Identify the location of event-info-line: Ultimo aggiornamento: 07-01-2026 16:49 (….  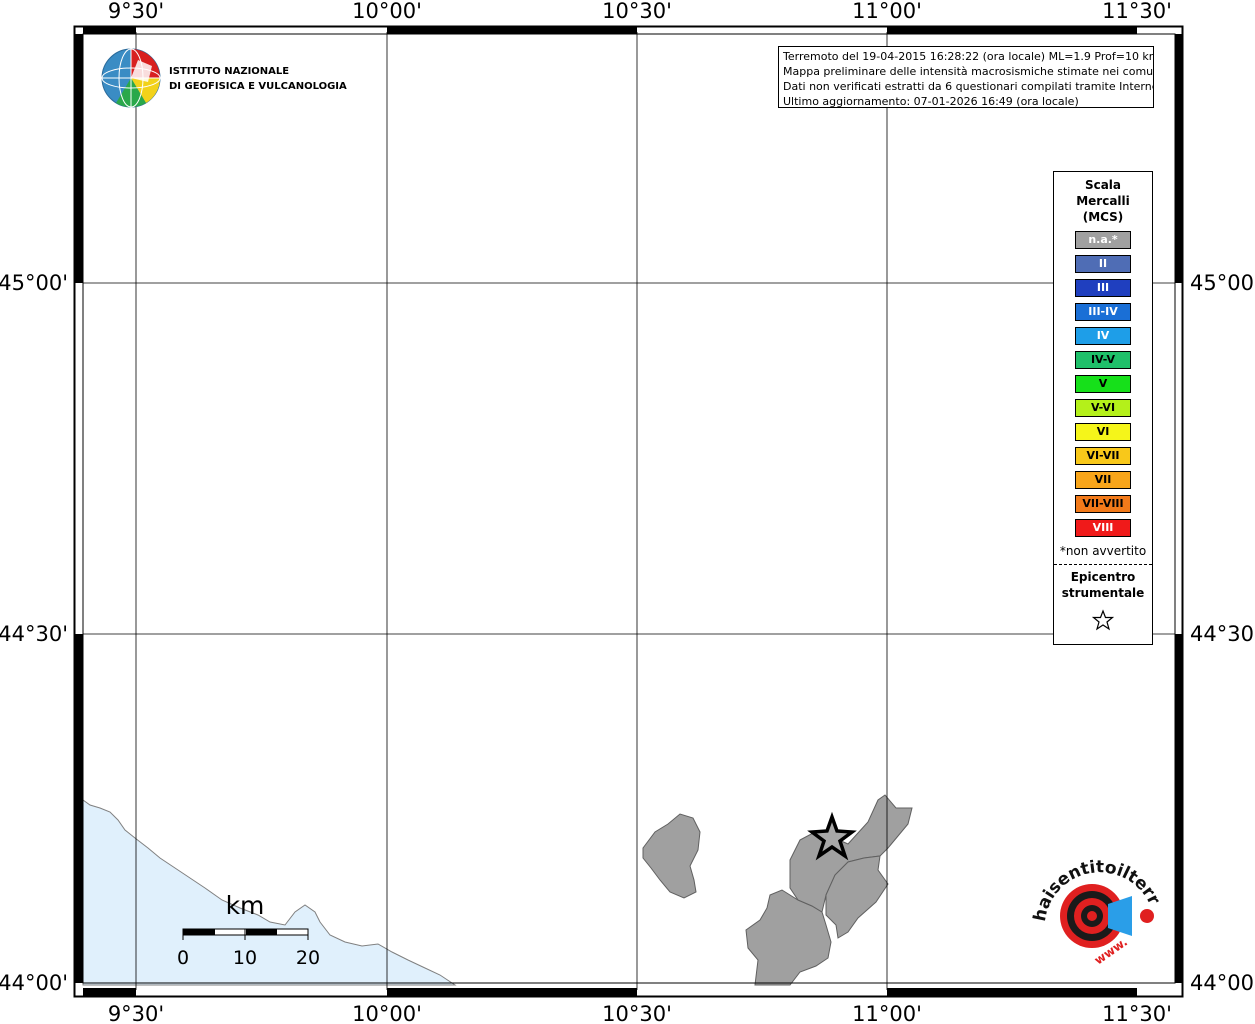
(931, 101).